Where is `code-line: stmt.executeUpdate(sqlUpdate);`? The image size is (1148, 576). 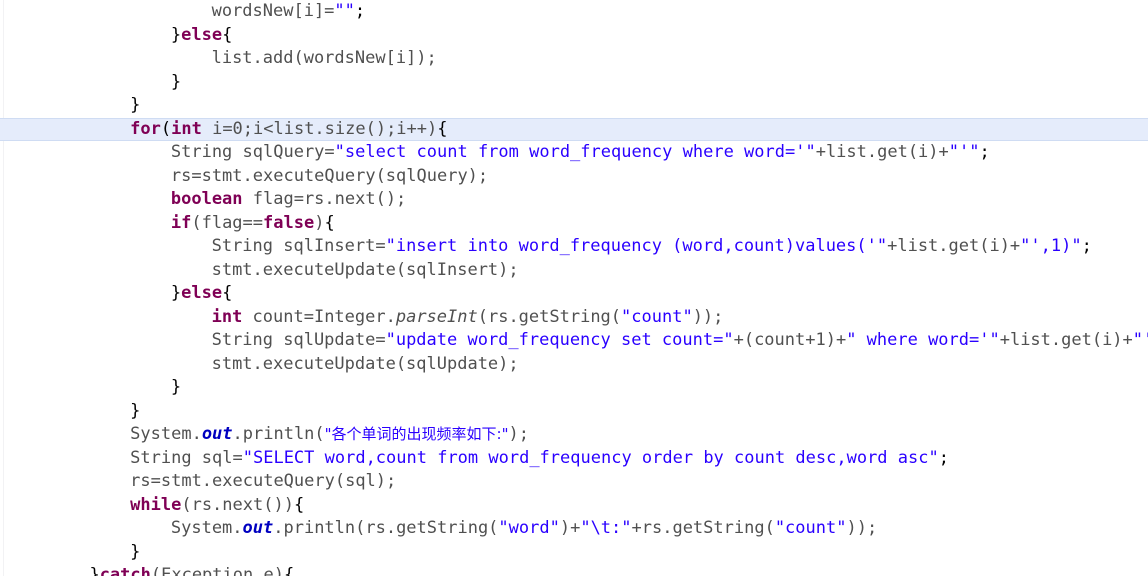 code-line: stmt.executeUpdate(sqlUpdate); is located at coordinates (574, 365).